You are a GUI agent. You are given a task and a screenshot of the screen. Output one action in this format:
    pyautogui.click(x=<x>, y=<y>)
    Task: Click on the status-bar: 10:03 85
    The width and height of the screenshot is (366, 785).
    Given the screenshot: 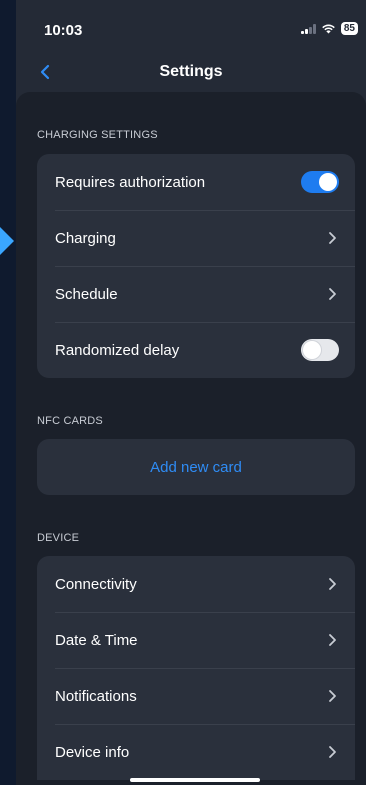 What is the action you would take?
    pyautogui.click(x=191, y=25)
    